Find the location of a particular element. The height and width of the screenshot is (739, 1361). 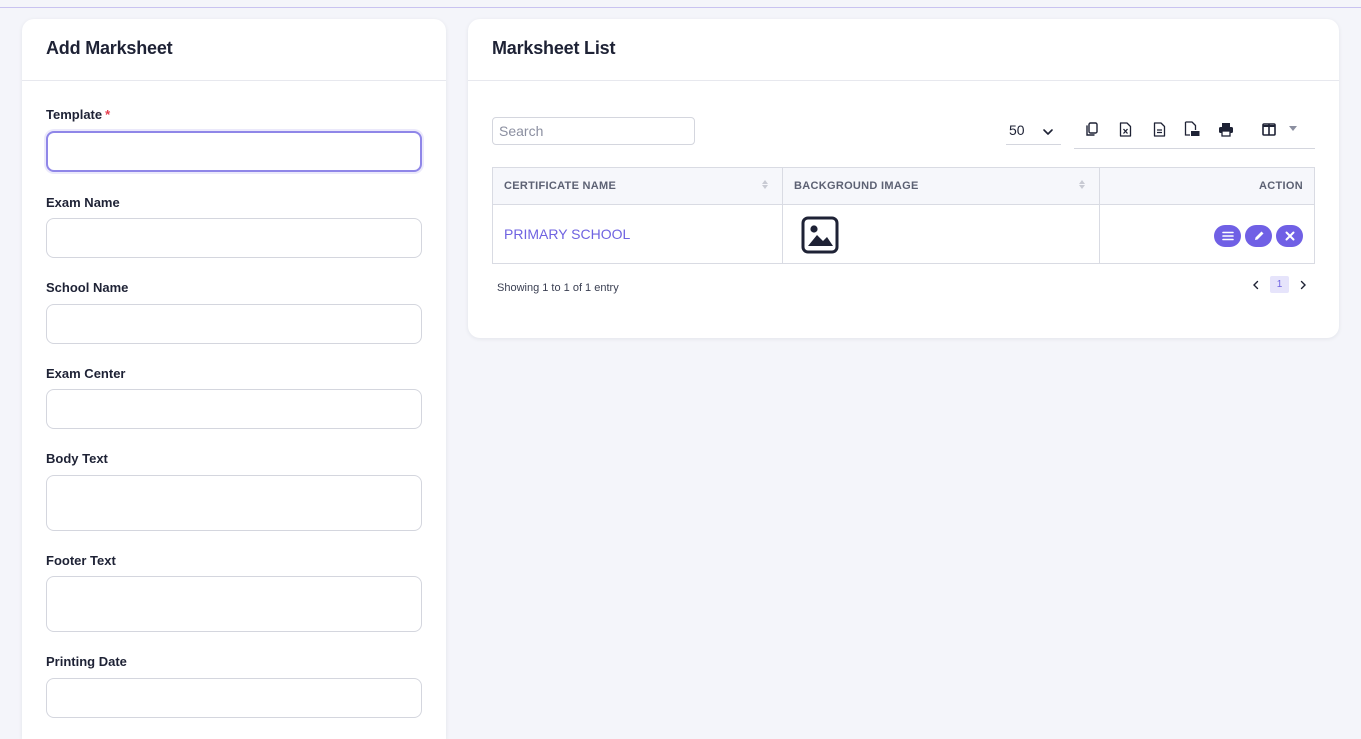

previous-page-button is located at coordinates (1256, 285).